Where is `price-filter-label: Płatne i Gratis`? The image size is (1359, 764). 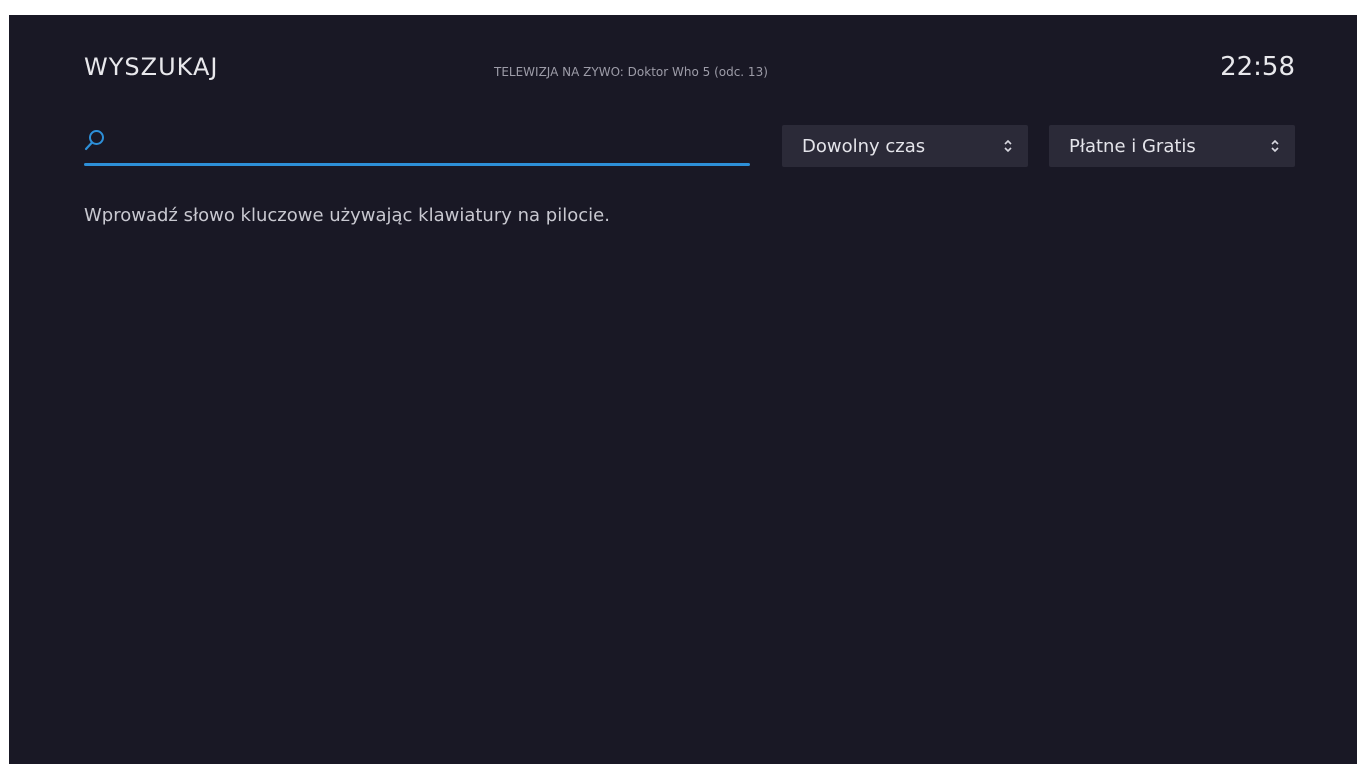
price-filter-label: Płatne i Gratis is located at coordinates (1132, 146).